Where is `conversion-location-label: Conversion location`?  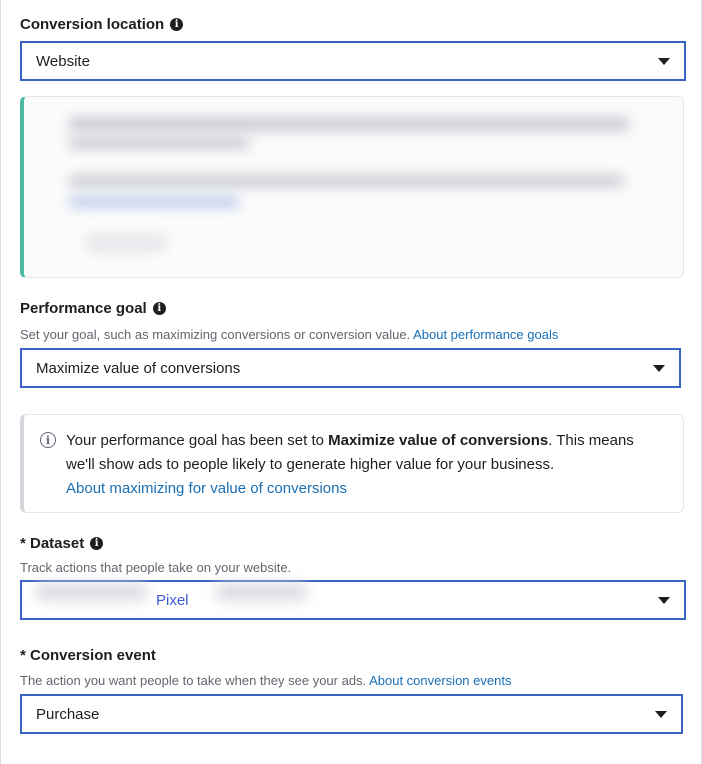
conversion-location-label: Conversion location is located at coordinates (92, 24).